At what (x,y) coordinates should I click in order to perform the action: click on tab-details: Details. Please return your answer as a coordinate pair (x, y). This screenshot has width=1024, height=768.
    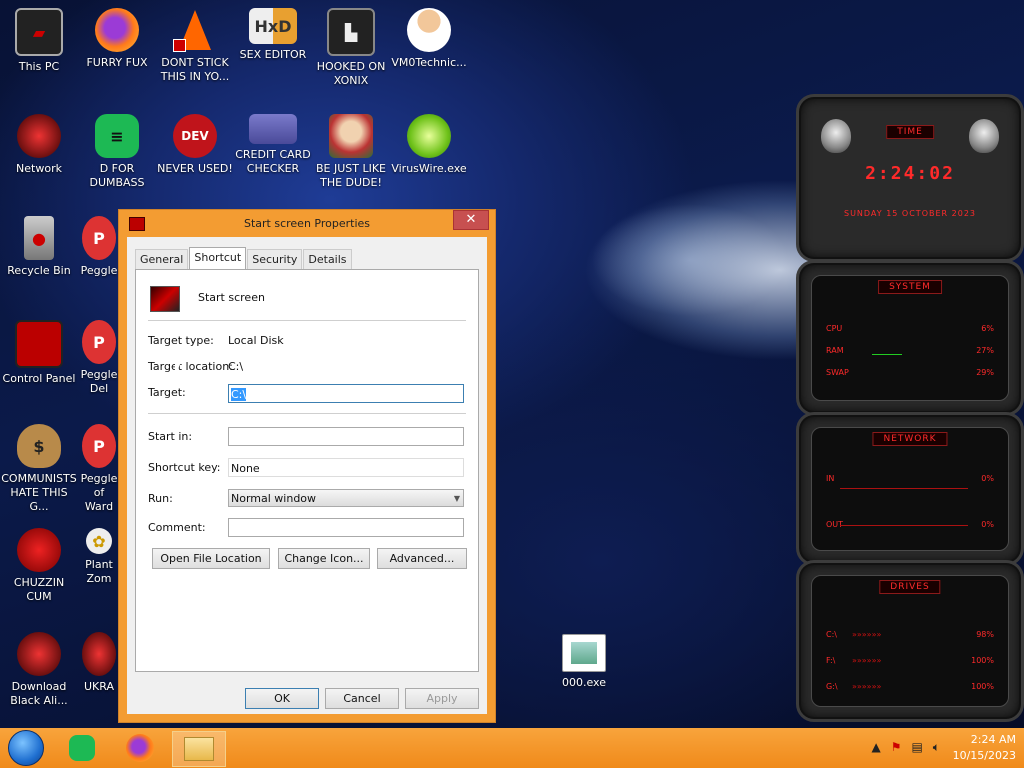
    Looking at the image, I should click on (327, 259).